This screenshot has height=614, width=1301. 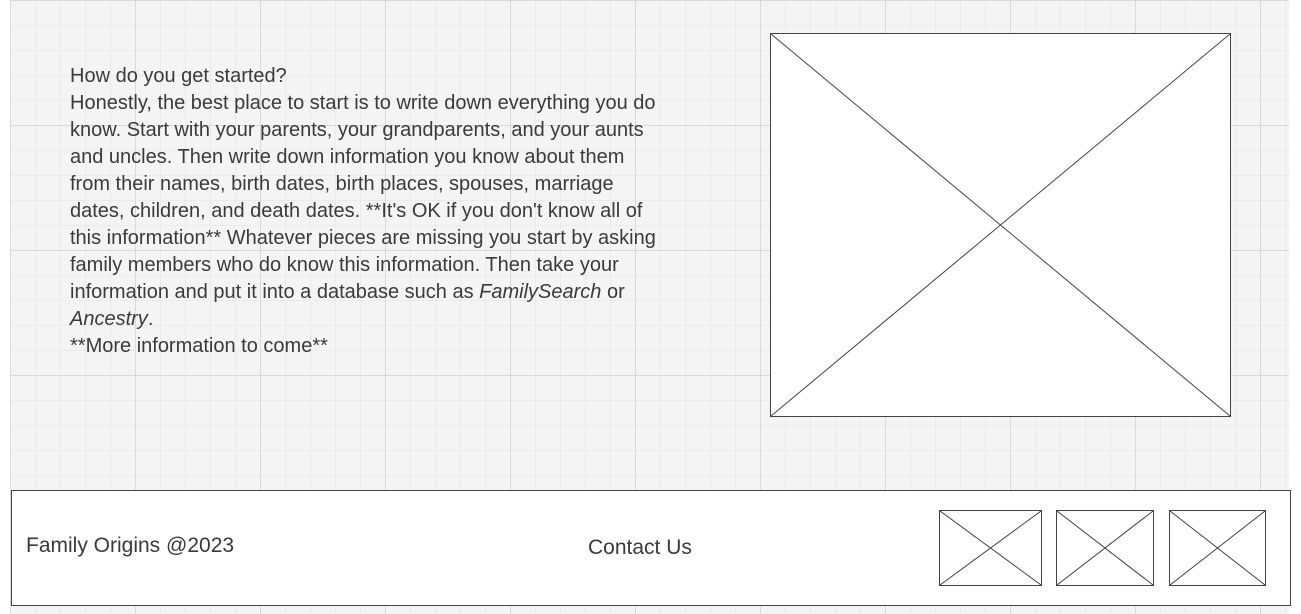 What do you see at coordinates (178, 76) in the screenshot?
I see `intro-question: How do you get started?` at bounding box center [178, 76].